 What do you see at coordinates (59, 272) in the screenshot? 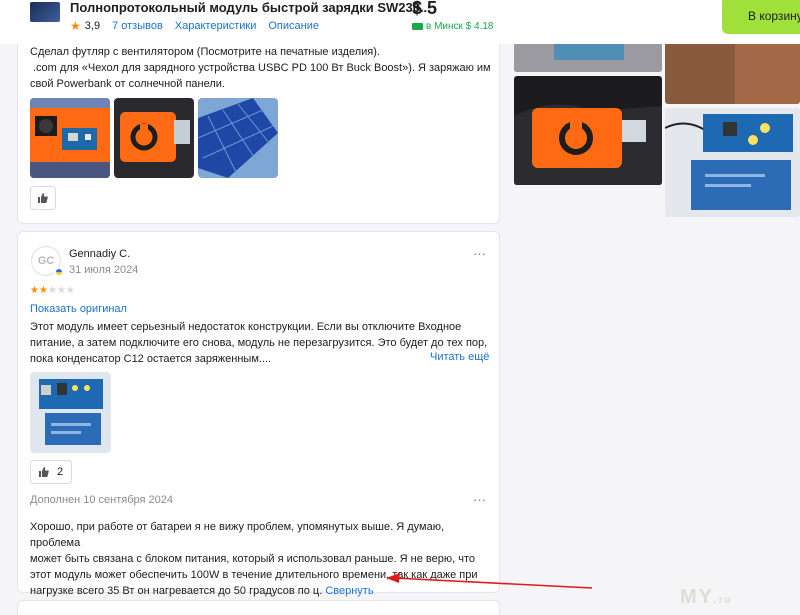
I see `ukraine-flag-icon` at bounding box center [59, 272].